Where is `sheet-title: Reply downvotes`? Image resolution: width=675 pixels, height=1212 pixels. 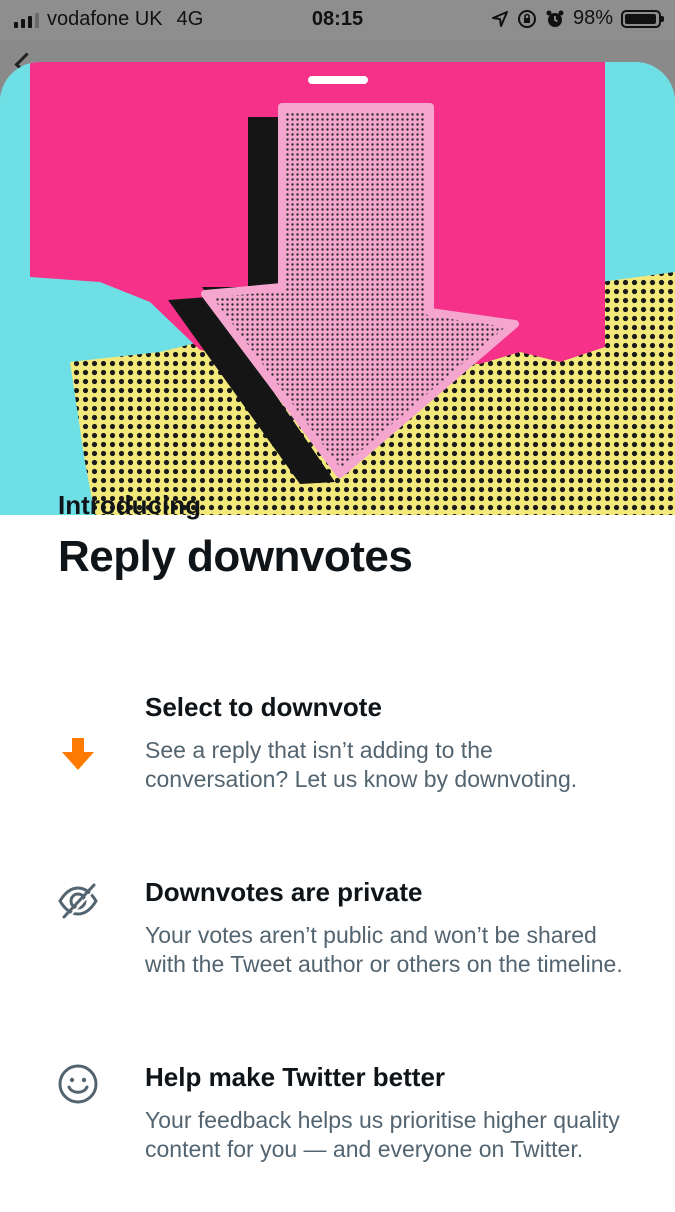
sheet-title: Reply downvotes is located at coordinates (235, 556).